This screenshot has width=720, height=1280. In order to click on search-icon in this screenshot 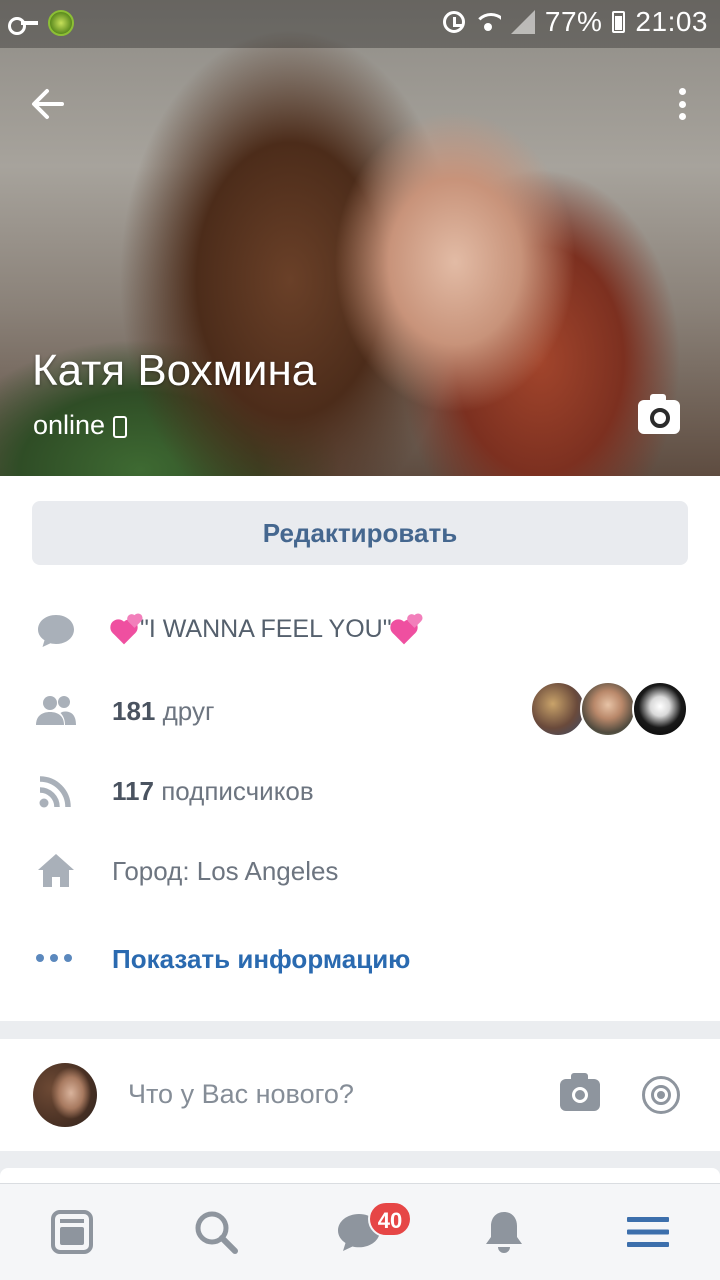, I will do `click(216, 1232)`.